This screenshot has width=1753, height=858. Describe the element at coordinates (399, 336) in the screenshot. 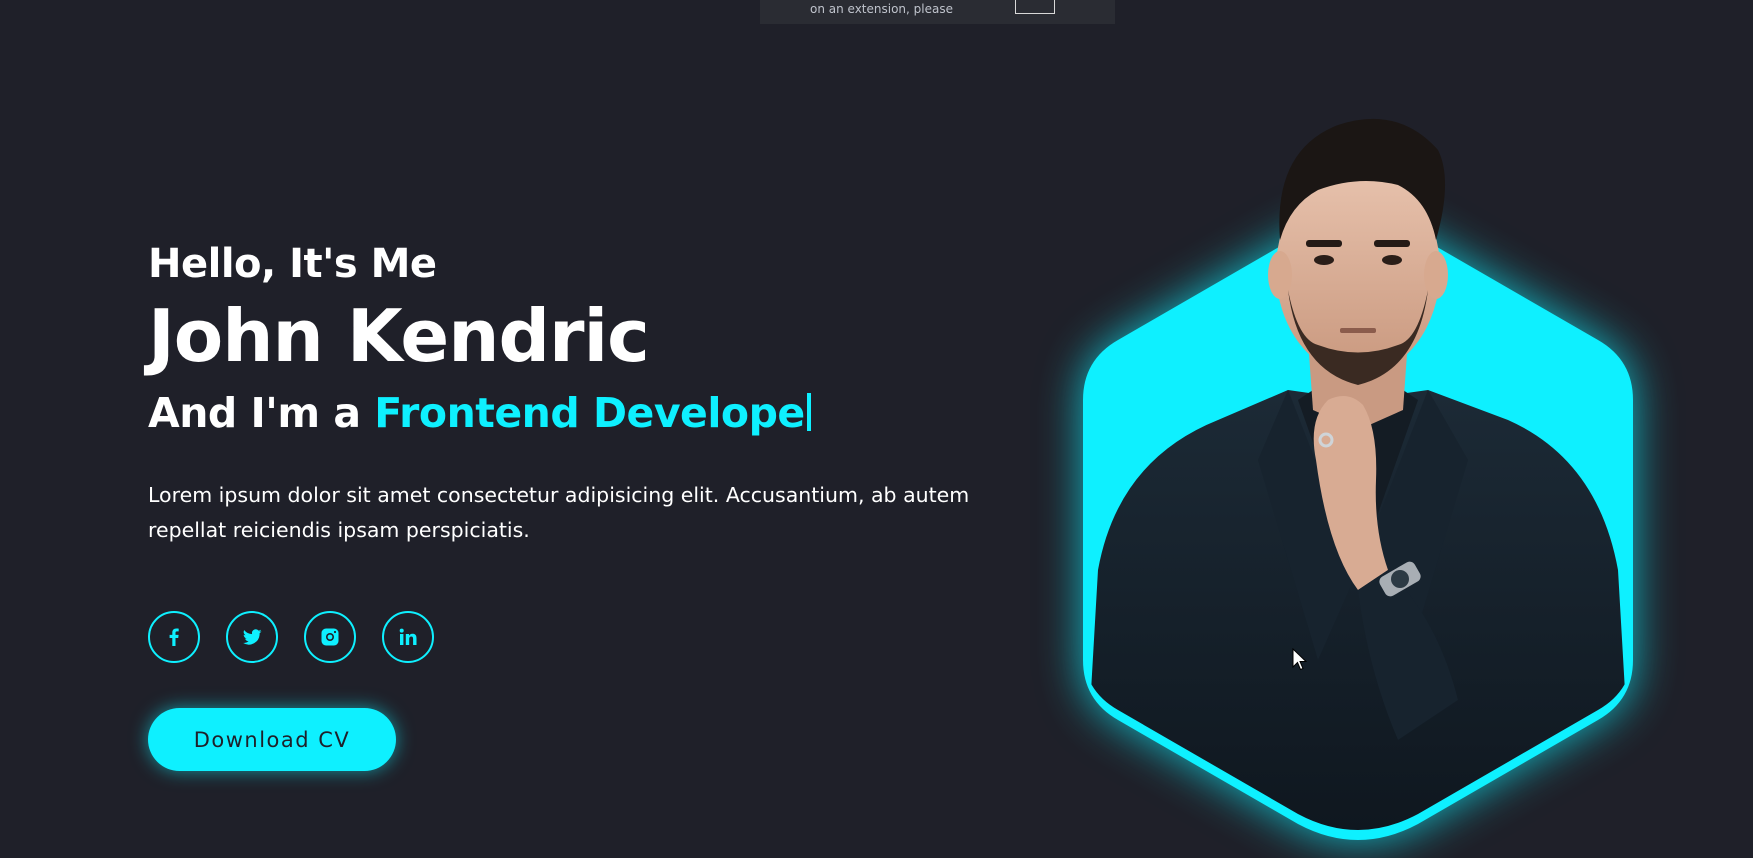

I see `hero-name: John Kendric` at that location.